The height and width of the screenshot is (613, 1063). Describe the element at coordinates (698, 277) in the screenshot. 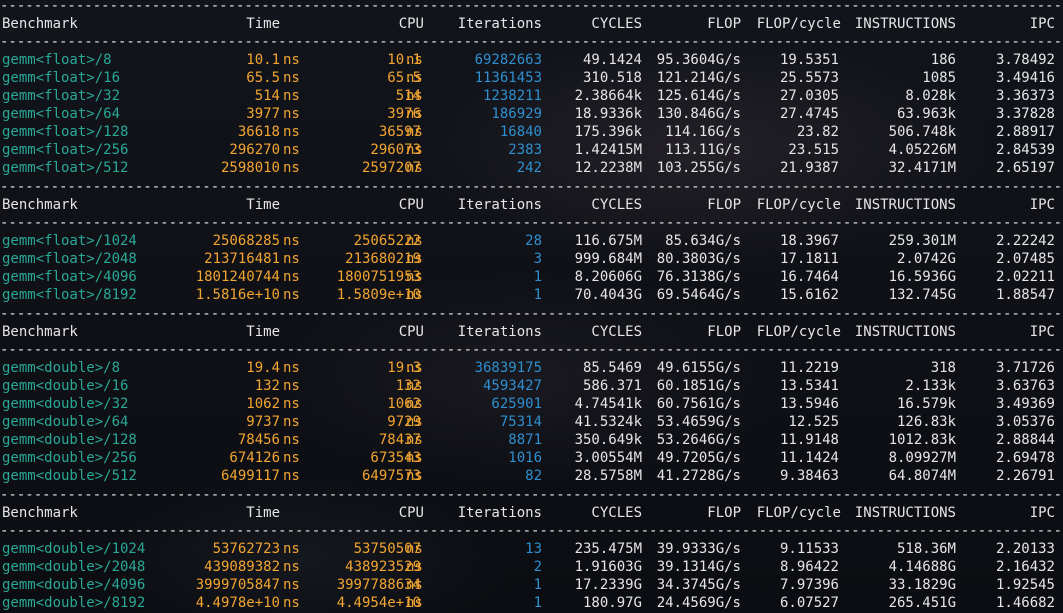

I see `flop-value: 76.3138G/s` at that location.